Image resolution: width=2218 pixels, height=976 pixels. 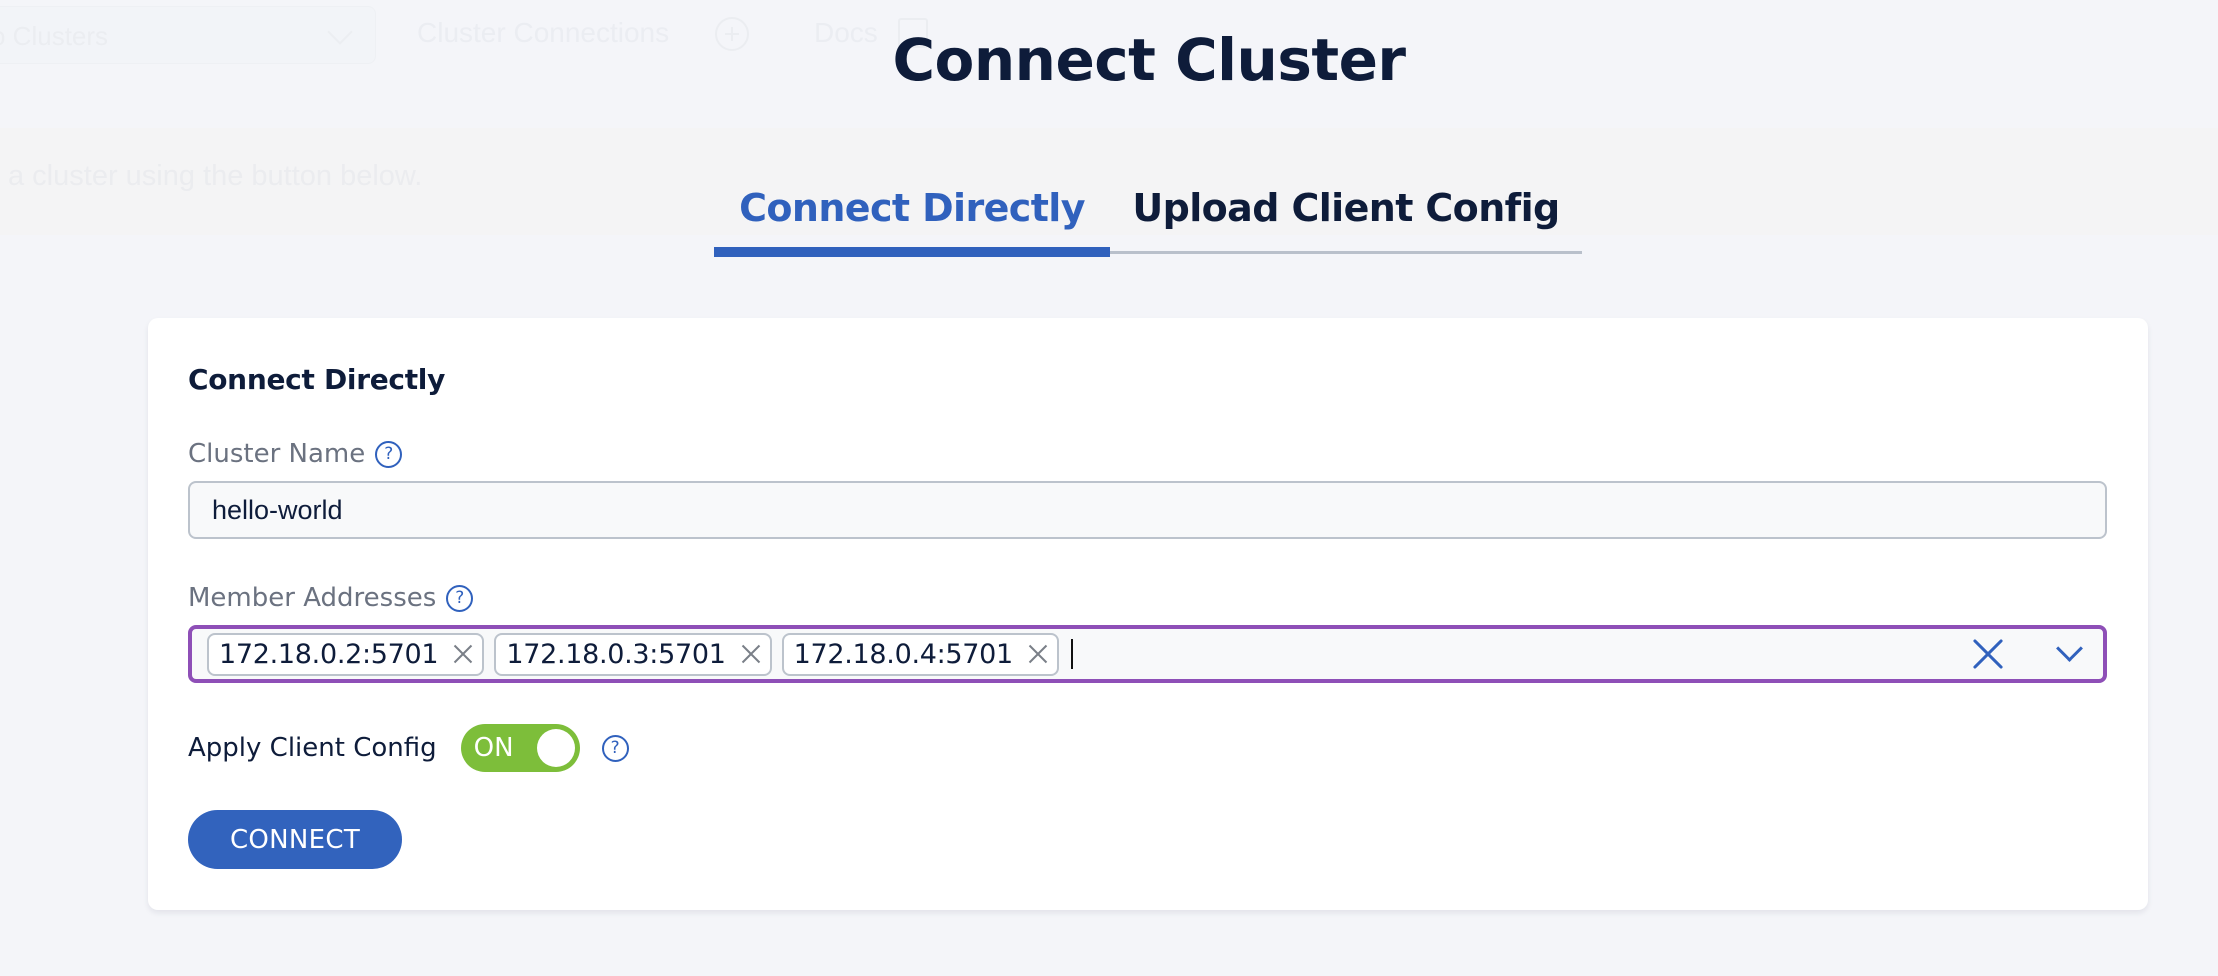 What do you see at coordinates (215, 176) in the screenshot?
I see `info-banner-text: a cluster using the button below.` at bounding box center [215, 176].